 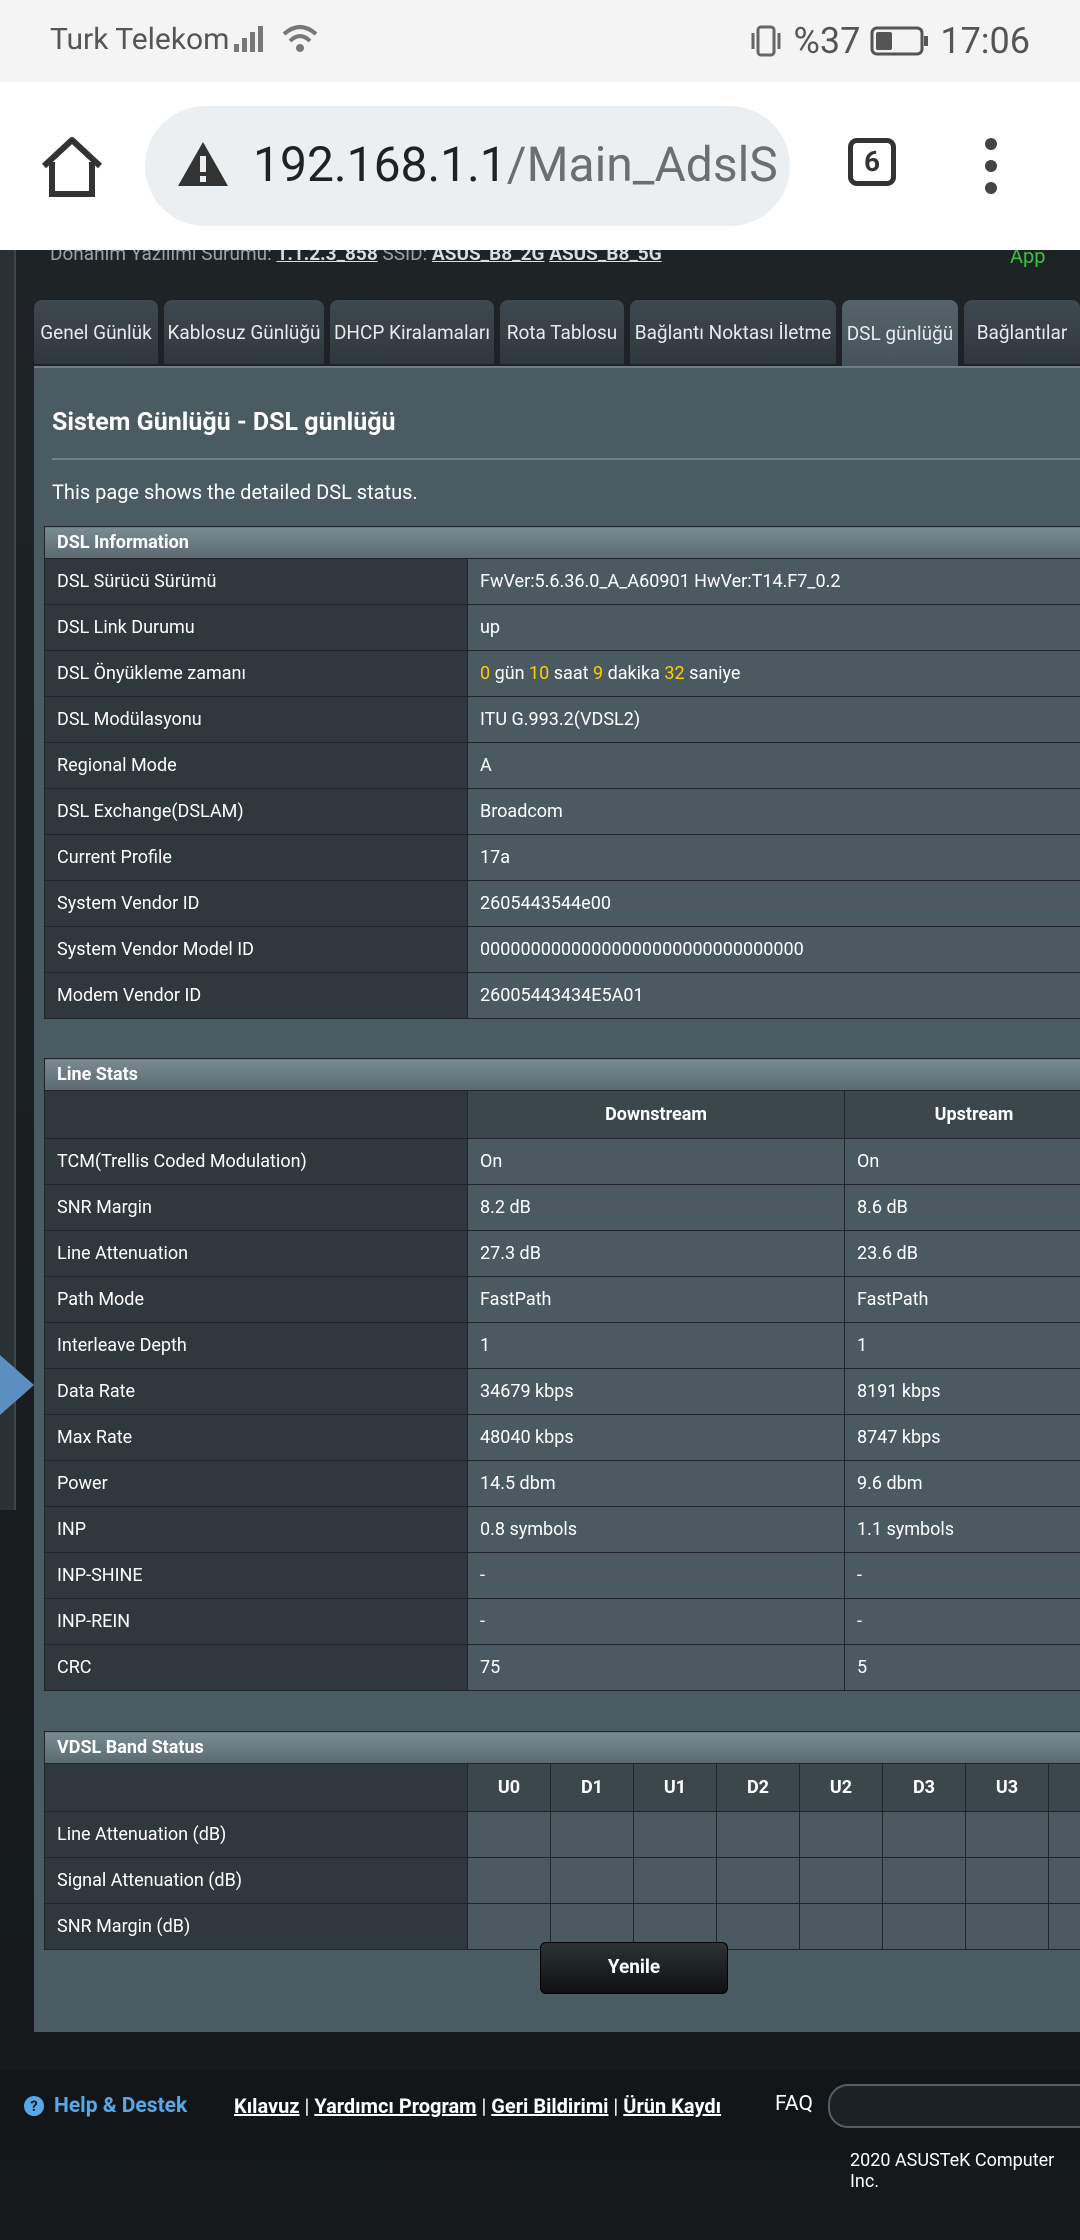 I want to click on table-row: INP-SHINE - -, so click(x=562, y=1575).